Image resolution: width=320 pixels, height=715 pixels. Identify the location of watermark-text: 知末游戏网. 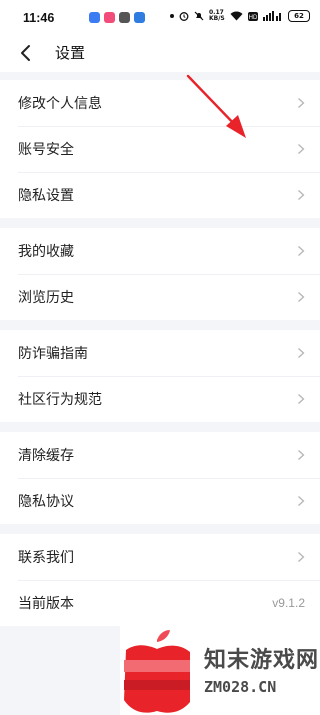
(262, 660).